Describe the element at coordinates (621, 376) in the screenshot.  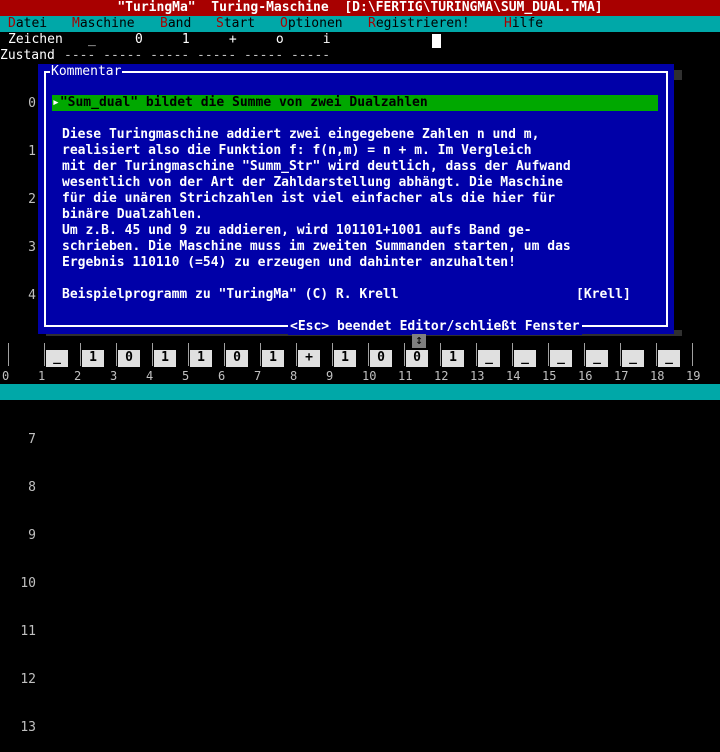
I see `tape-position-label: 17` at that location.